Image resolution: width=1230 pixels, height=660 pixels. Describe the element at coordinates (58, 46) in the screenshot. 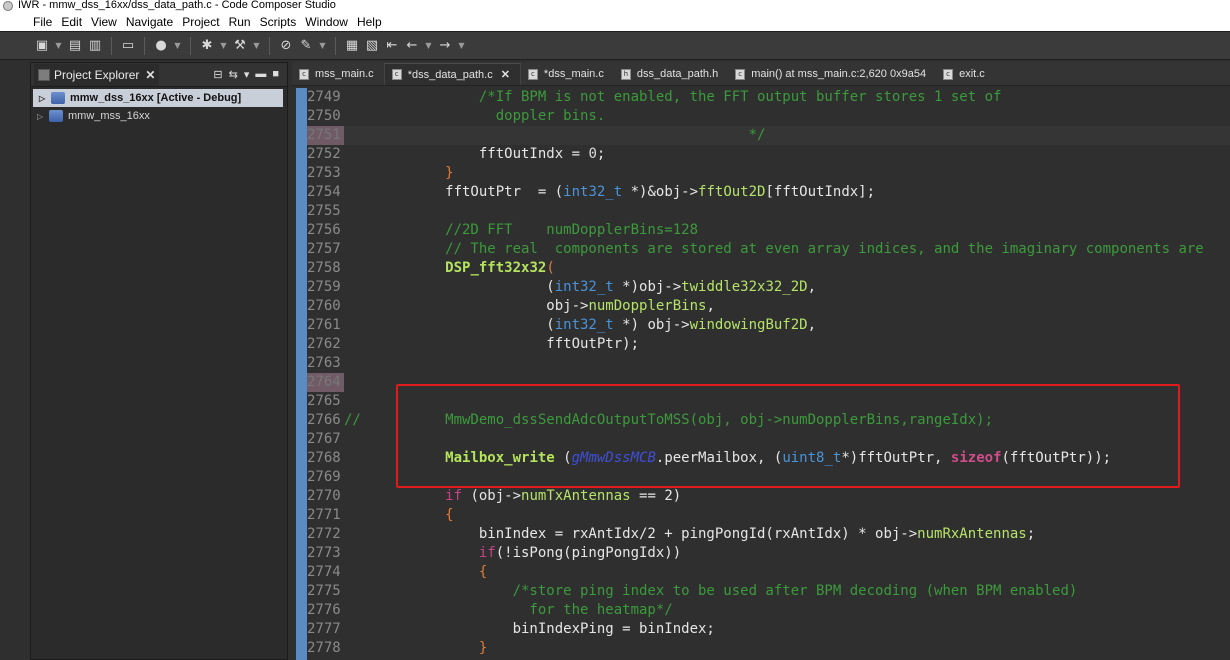

I see `new-dropdown-icon: ▼` at that location.